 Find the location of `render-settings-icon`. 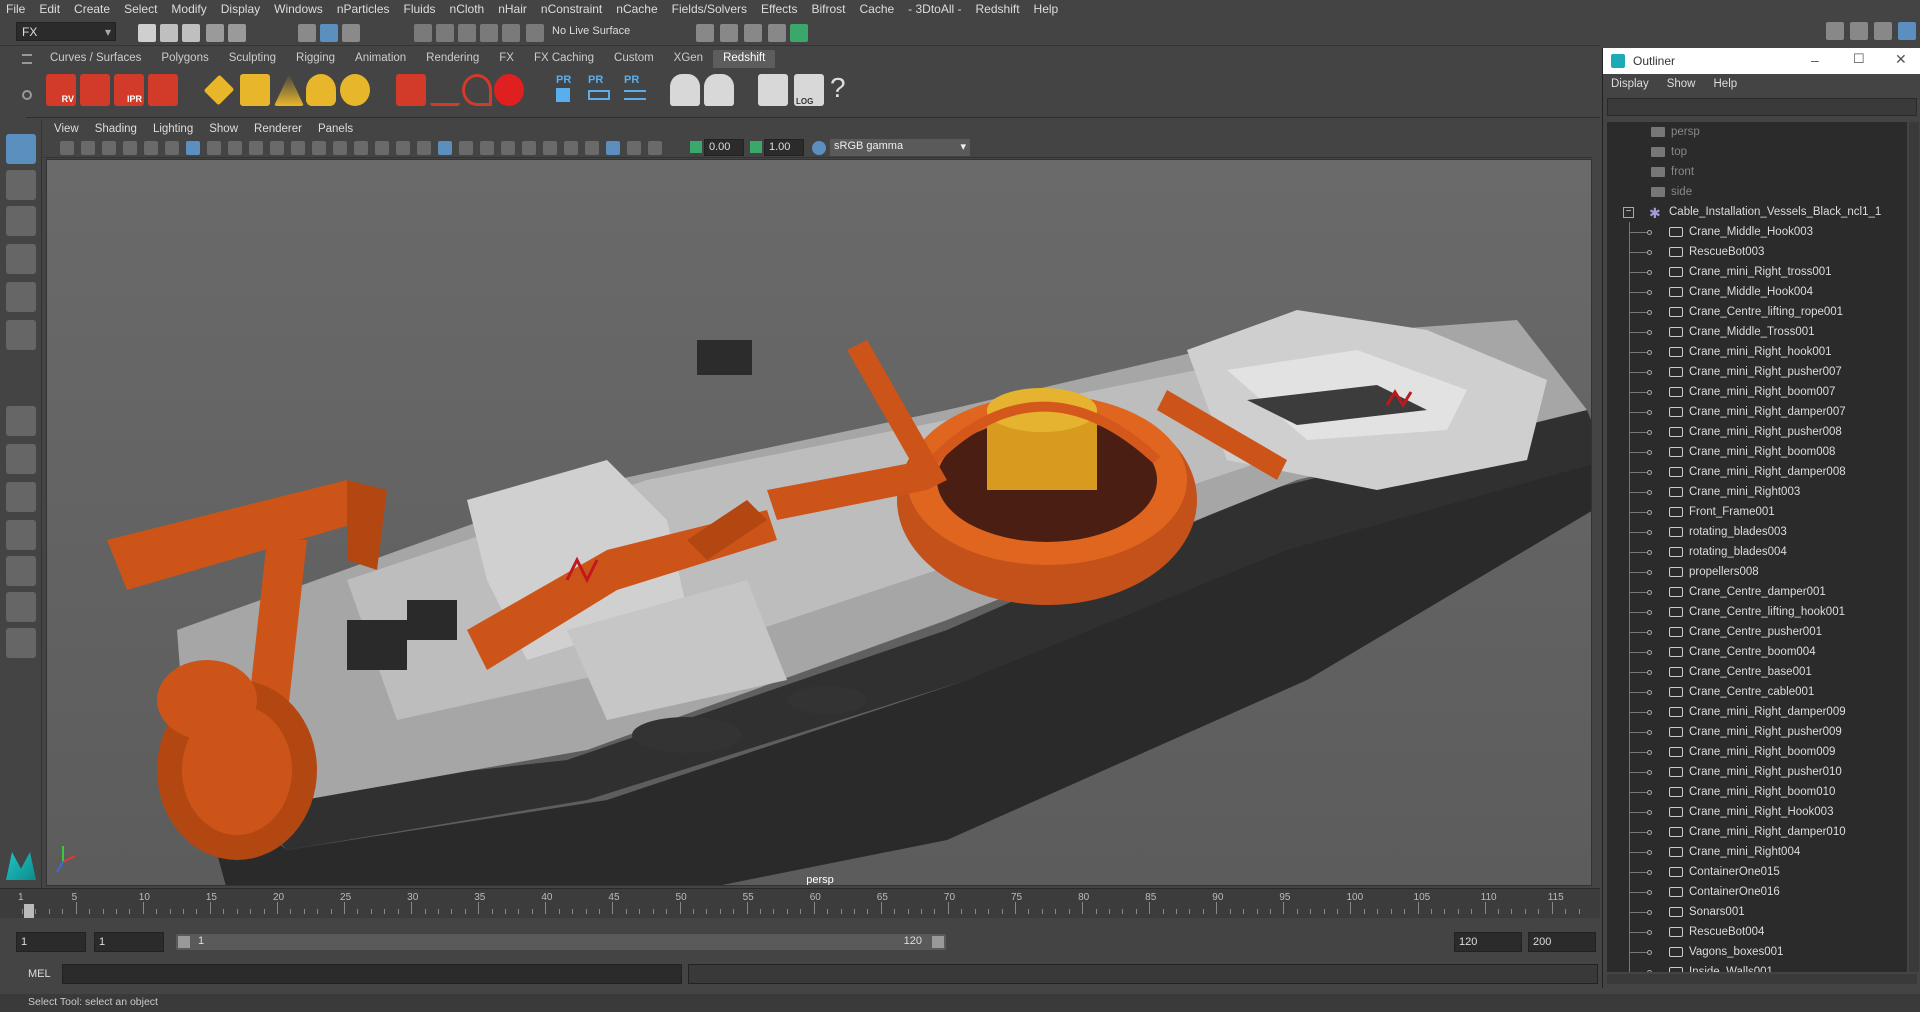

render-settings-icon is located at coordinates (777, 33).